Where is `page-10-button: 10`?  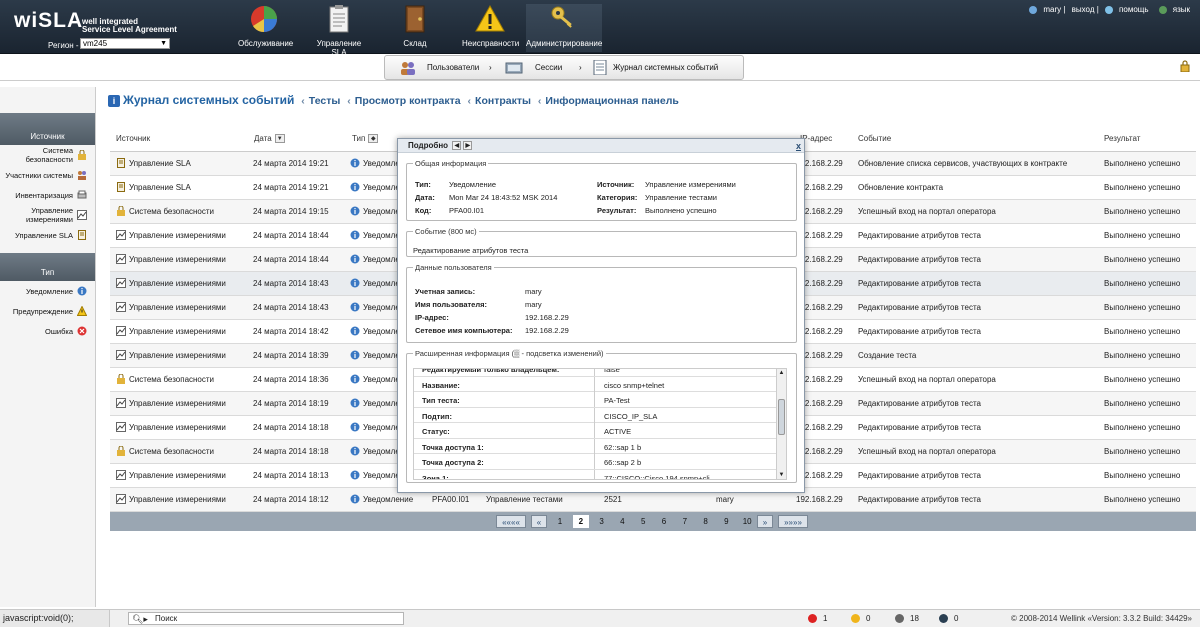 page-10-button: 10 is located at coordinates (747, 521).